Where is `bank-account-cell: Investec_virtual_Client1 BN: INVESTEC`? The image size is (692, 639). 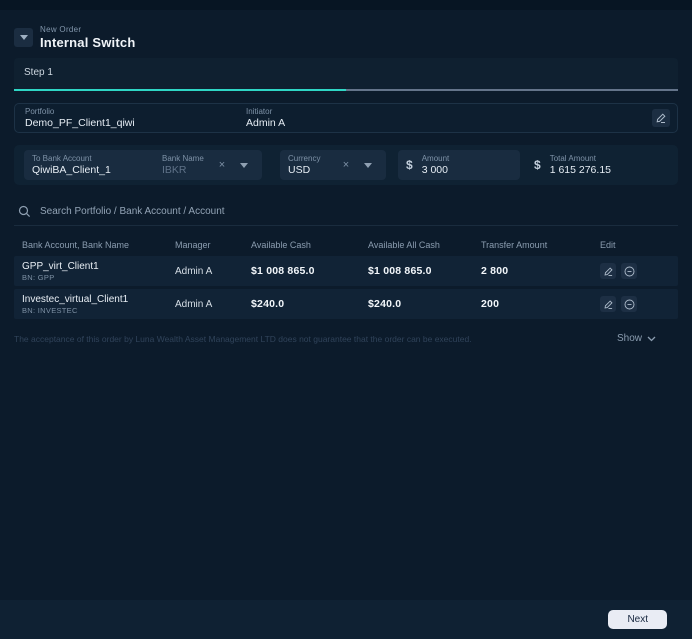
bank-account-cell: Investec_virtual_Client1 BN: INVESTEC is located at coordinates (98, 304).